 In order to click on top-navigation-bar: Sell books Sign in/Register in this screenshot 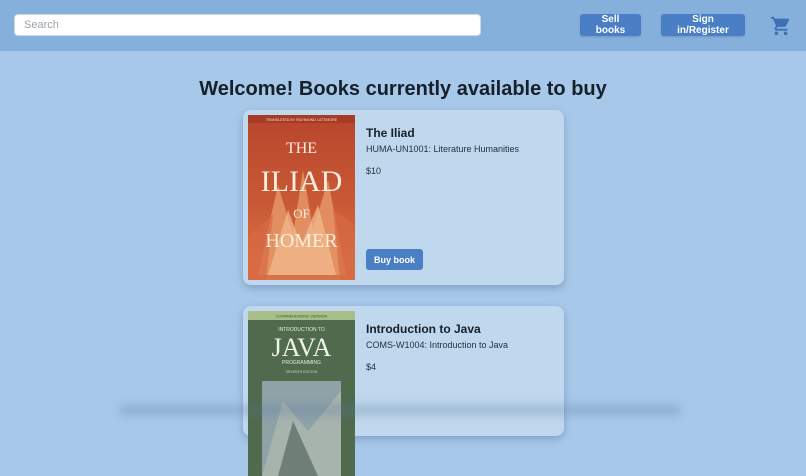, I will do `click(403, 25)`.